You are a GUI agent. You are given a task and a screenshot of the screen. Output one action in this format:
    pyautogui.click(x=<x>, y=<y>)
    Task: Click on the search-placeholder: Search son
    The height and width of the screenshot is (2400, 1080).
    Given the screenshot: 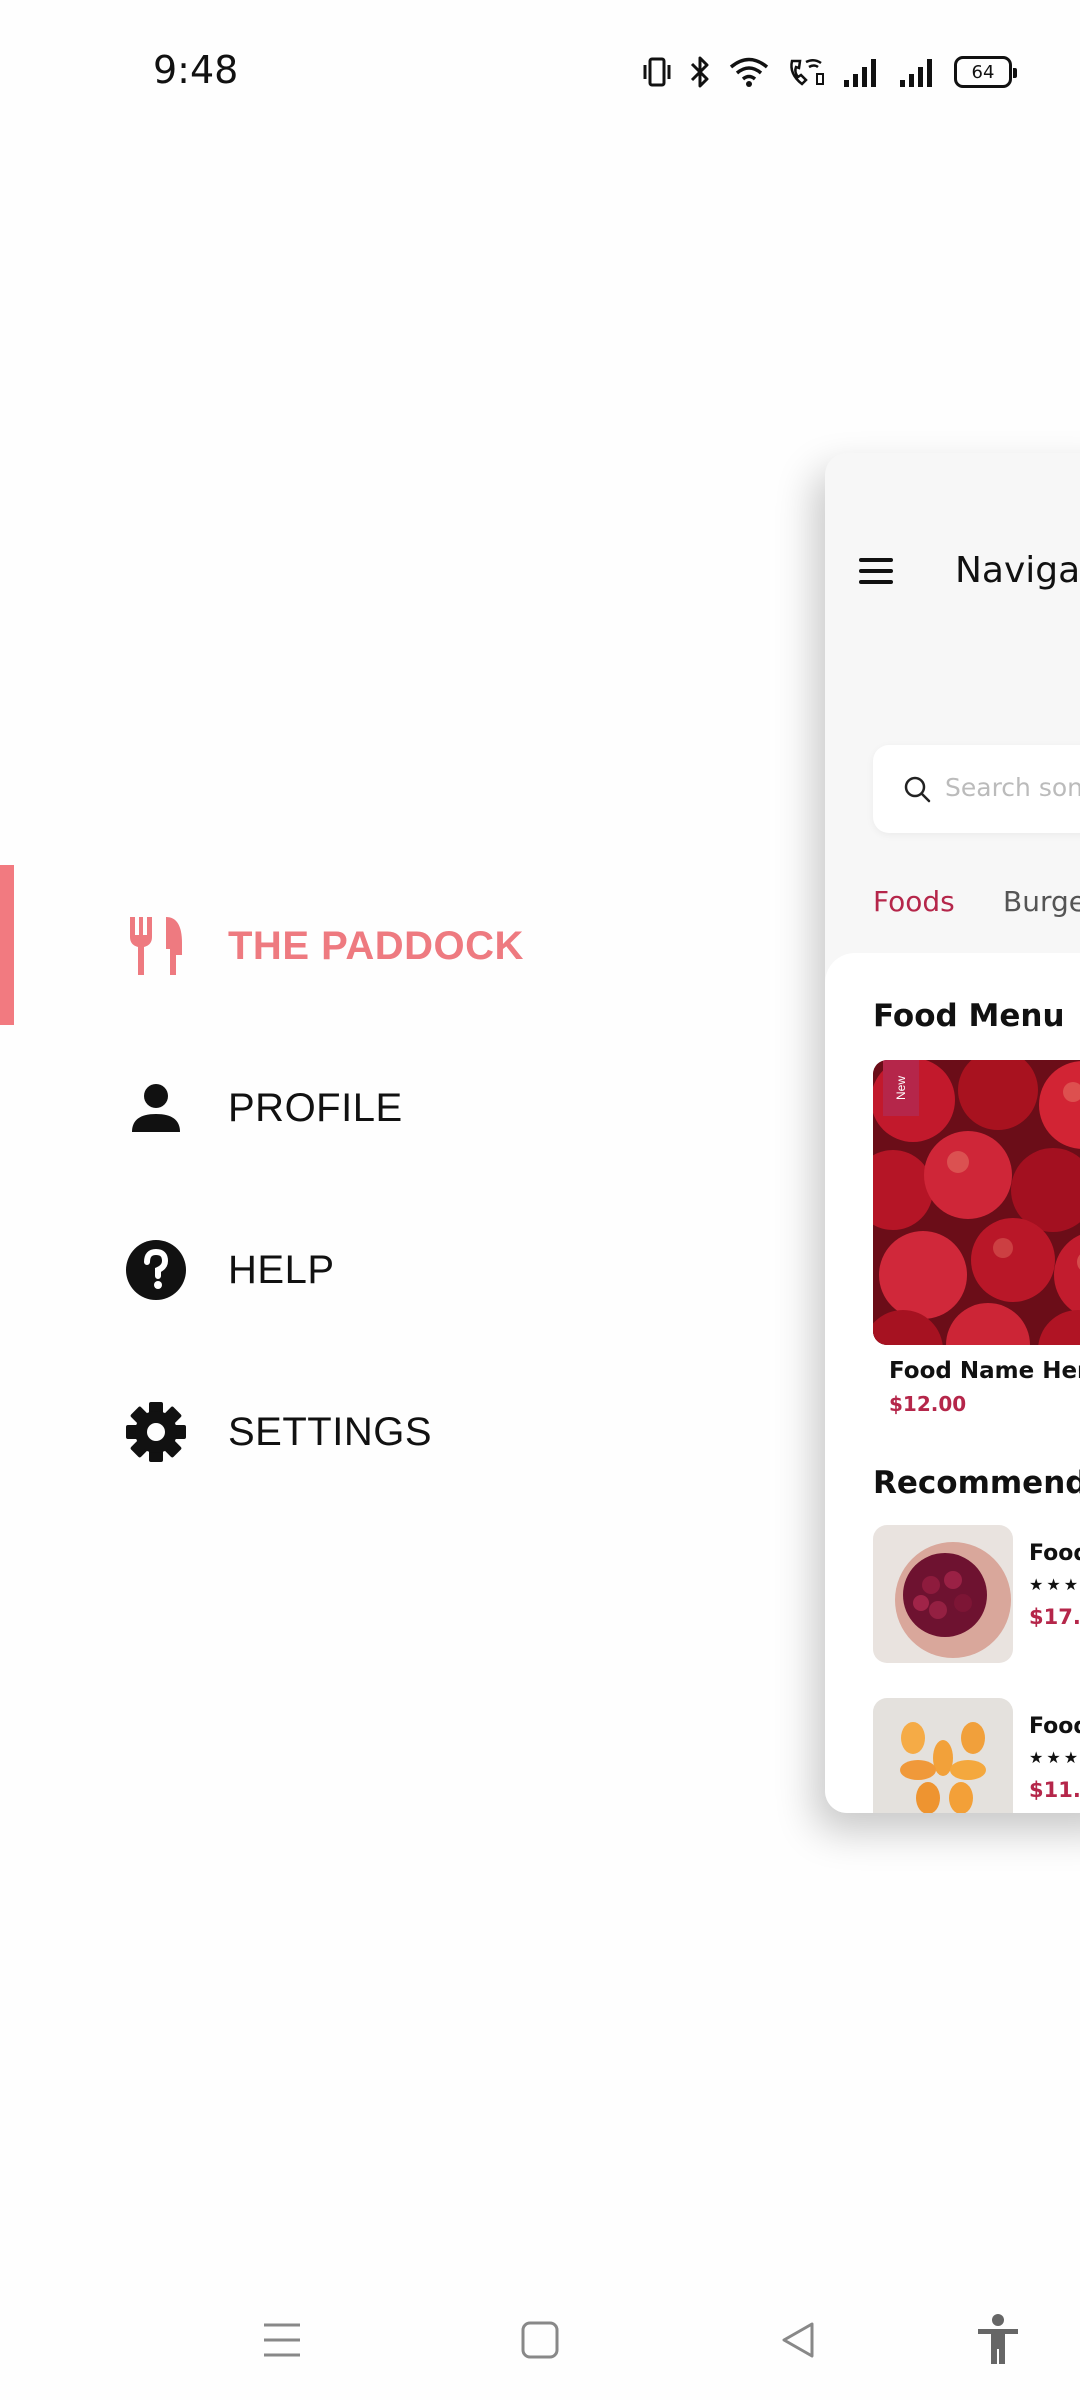 What is the action you would take?
    pyautogui.click(x=1012, y=787)
    